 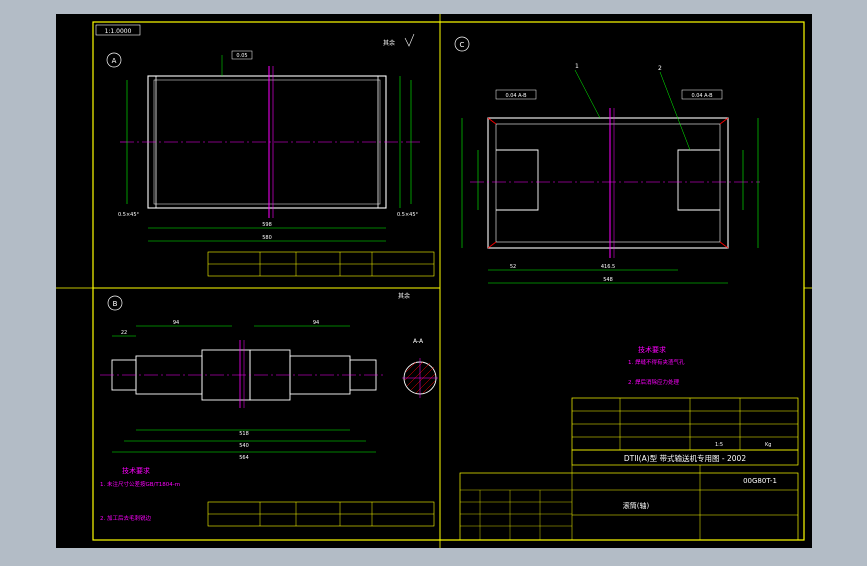 I want to click on dim-518-text: 518, so click(x=244, y=434).